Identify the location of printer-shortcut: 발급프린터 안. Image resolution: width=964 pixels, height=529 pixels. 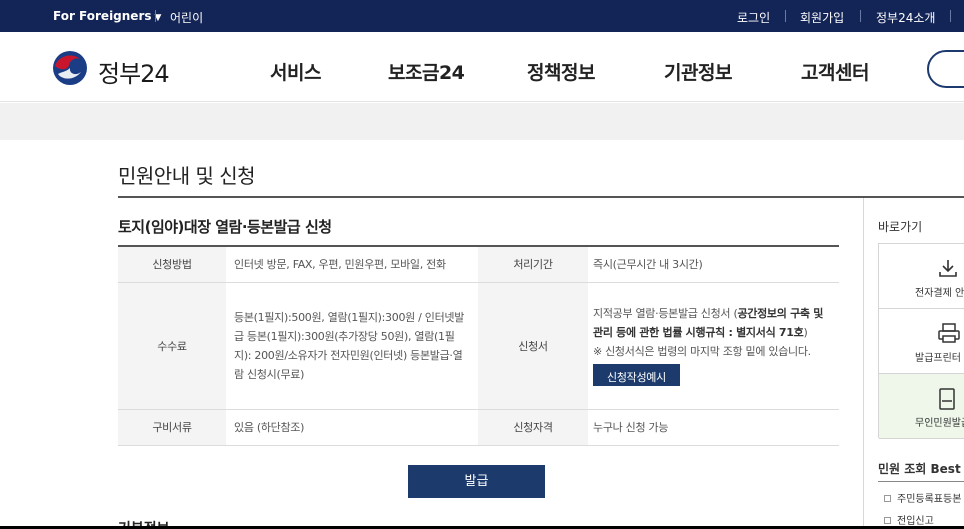
(921, 341).